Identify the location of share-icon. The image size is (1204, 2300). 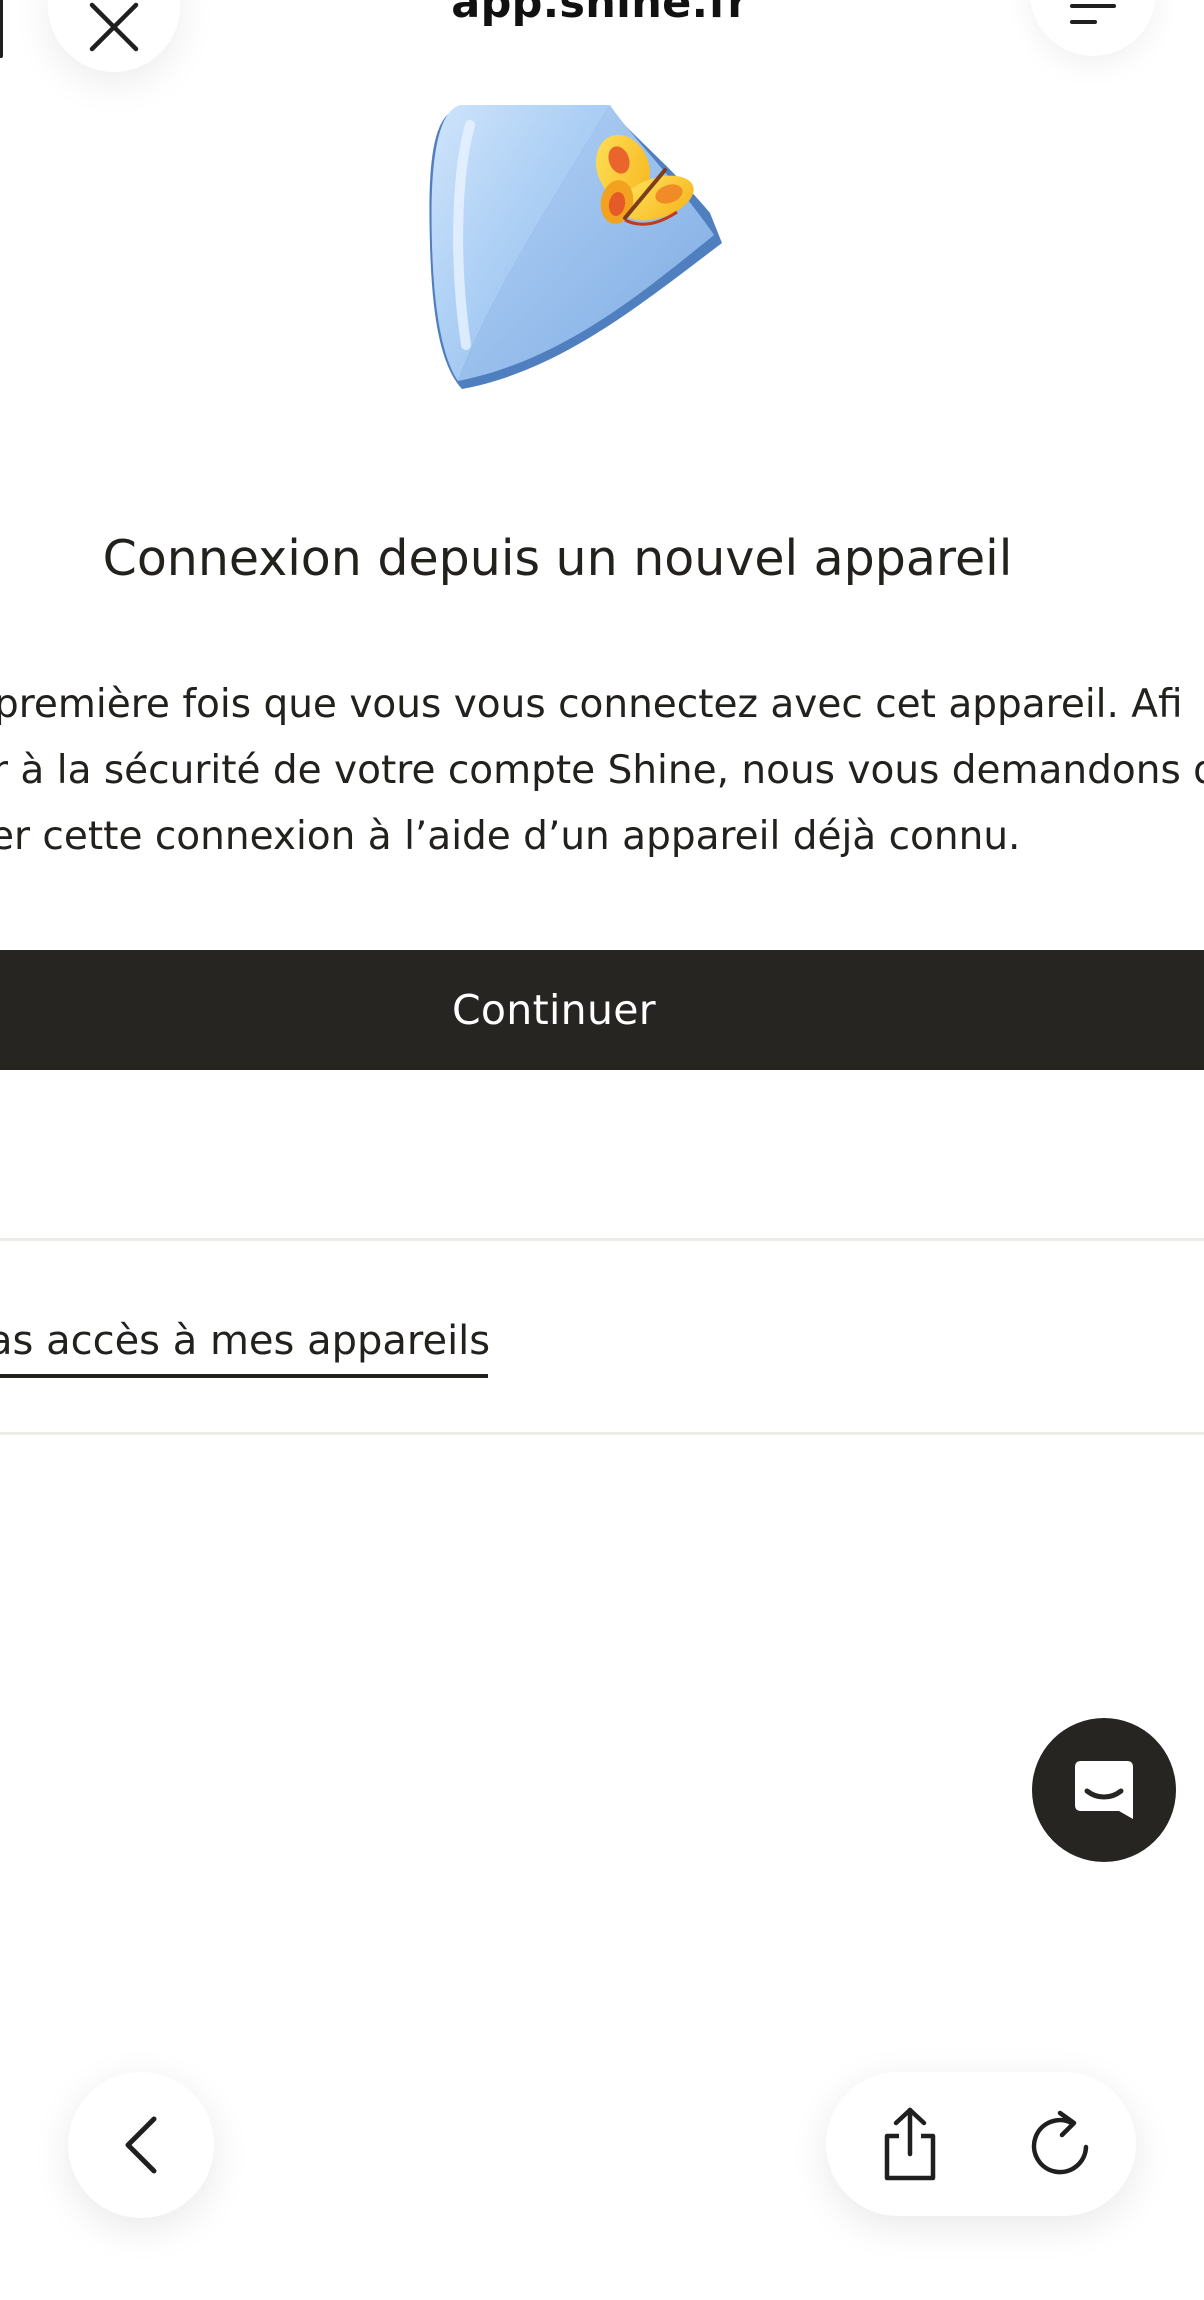
(910, 2144).